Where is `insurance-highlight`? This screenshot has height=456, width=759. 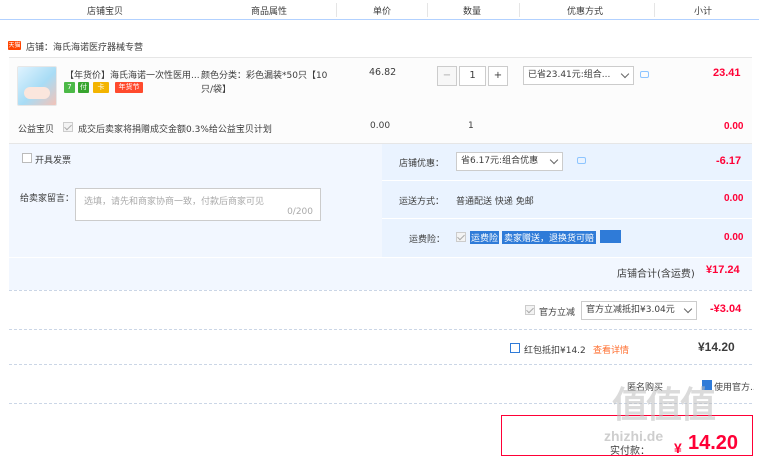
insurance-highlight is located at coordinates (610, 236).